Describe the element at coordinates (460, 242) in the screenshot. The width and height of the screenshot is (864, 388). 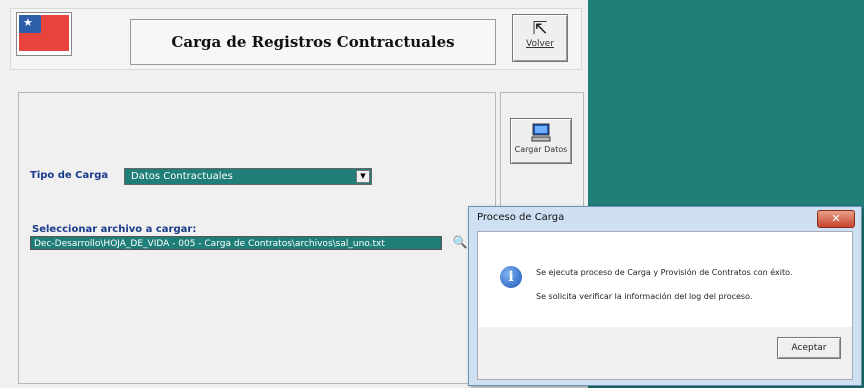
I see `browse-icon: 🔍` at that location.